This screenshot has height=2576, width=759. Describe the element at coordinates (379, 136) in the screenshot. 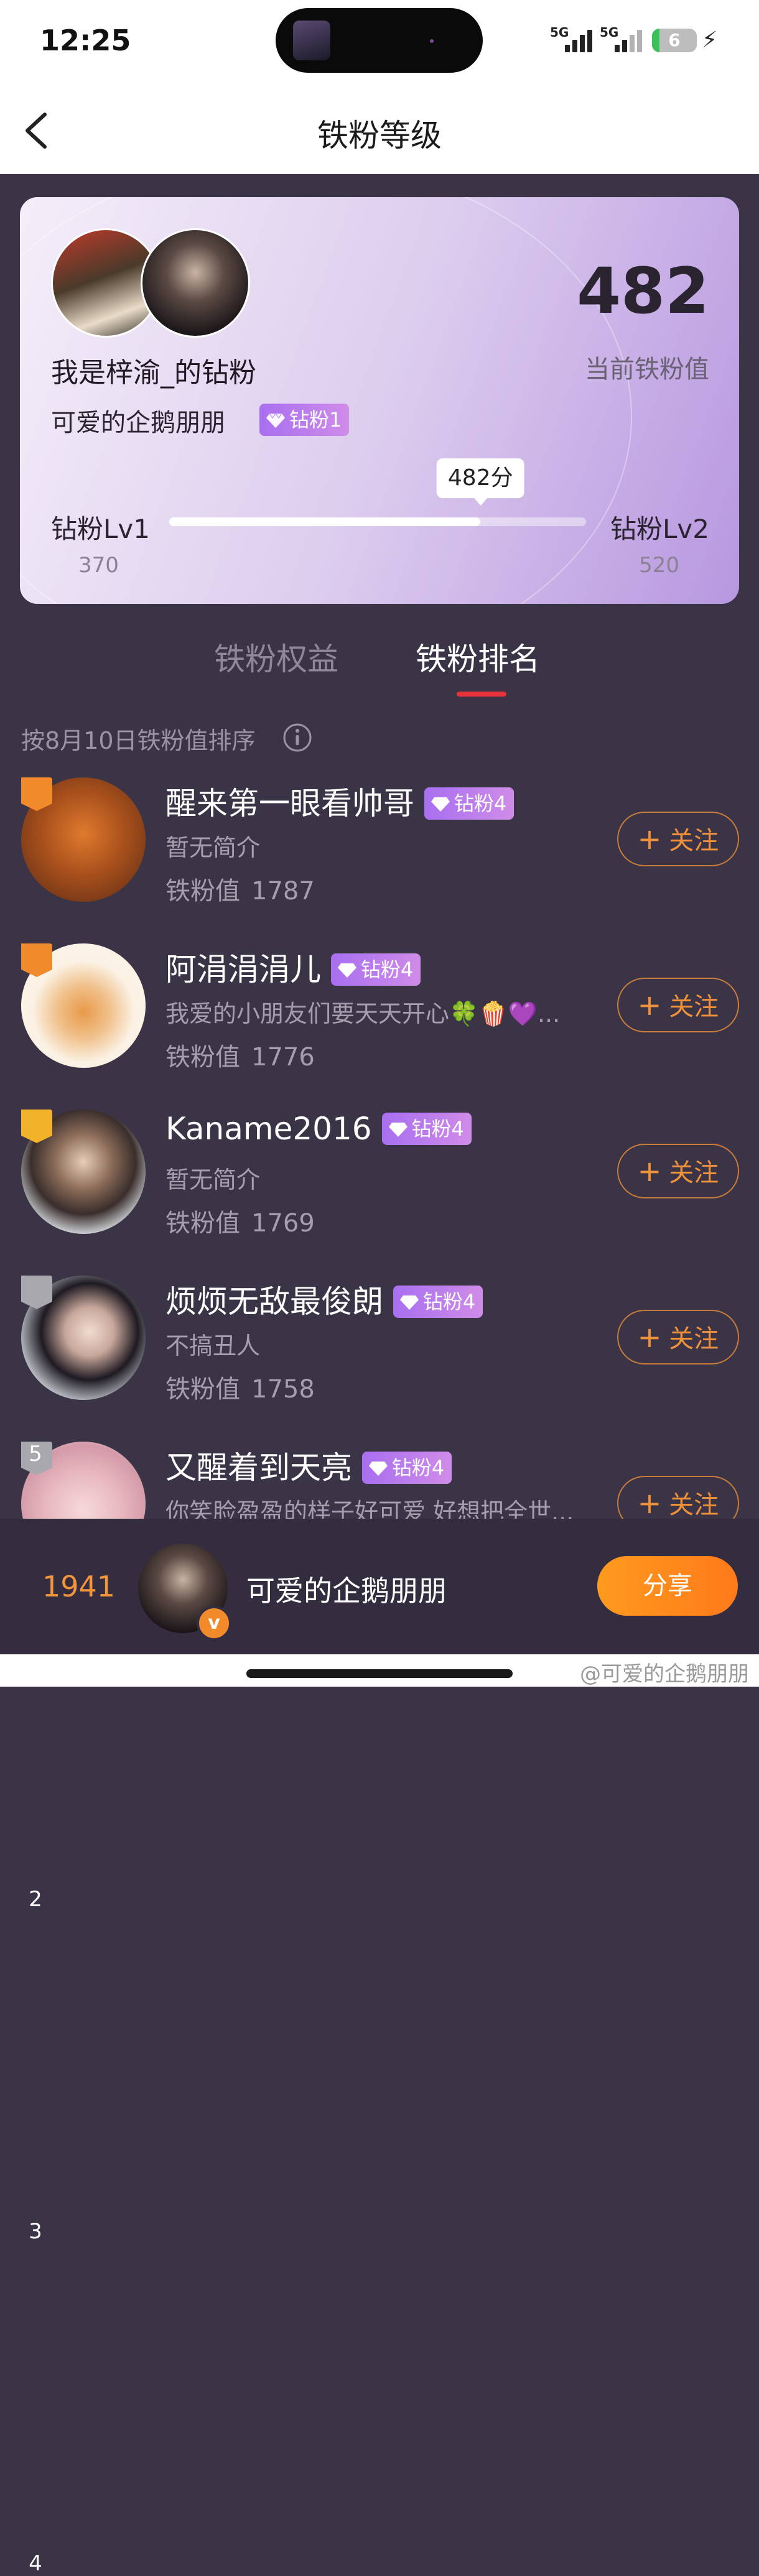

I see `page-title: 铁粉等级` at that location.